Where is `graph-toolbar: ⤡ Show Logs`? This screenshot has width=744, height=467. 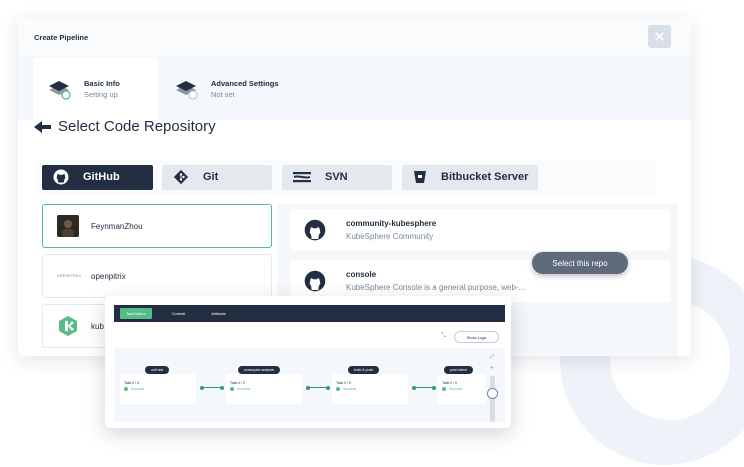
graph-toolbar: ⤡ Show Logs is located at coordinates (309, 337).